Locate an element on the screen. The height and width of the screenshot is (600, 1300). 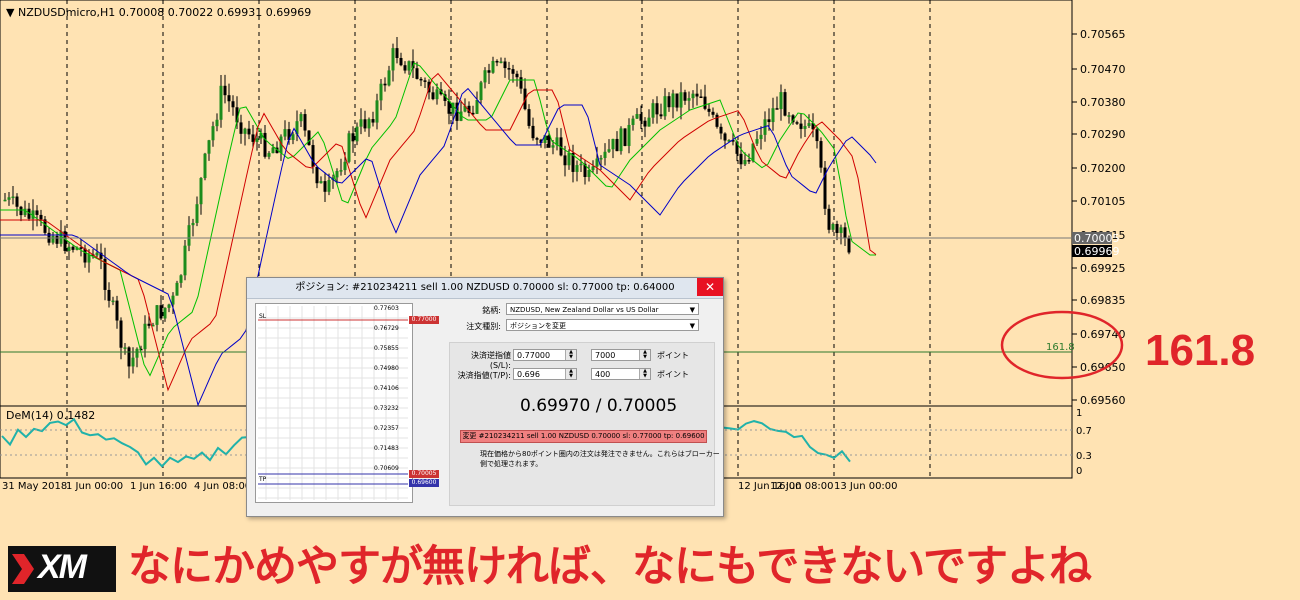
time-tick: 1 Jun 00:00 is located at coordinates (94, 486).